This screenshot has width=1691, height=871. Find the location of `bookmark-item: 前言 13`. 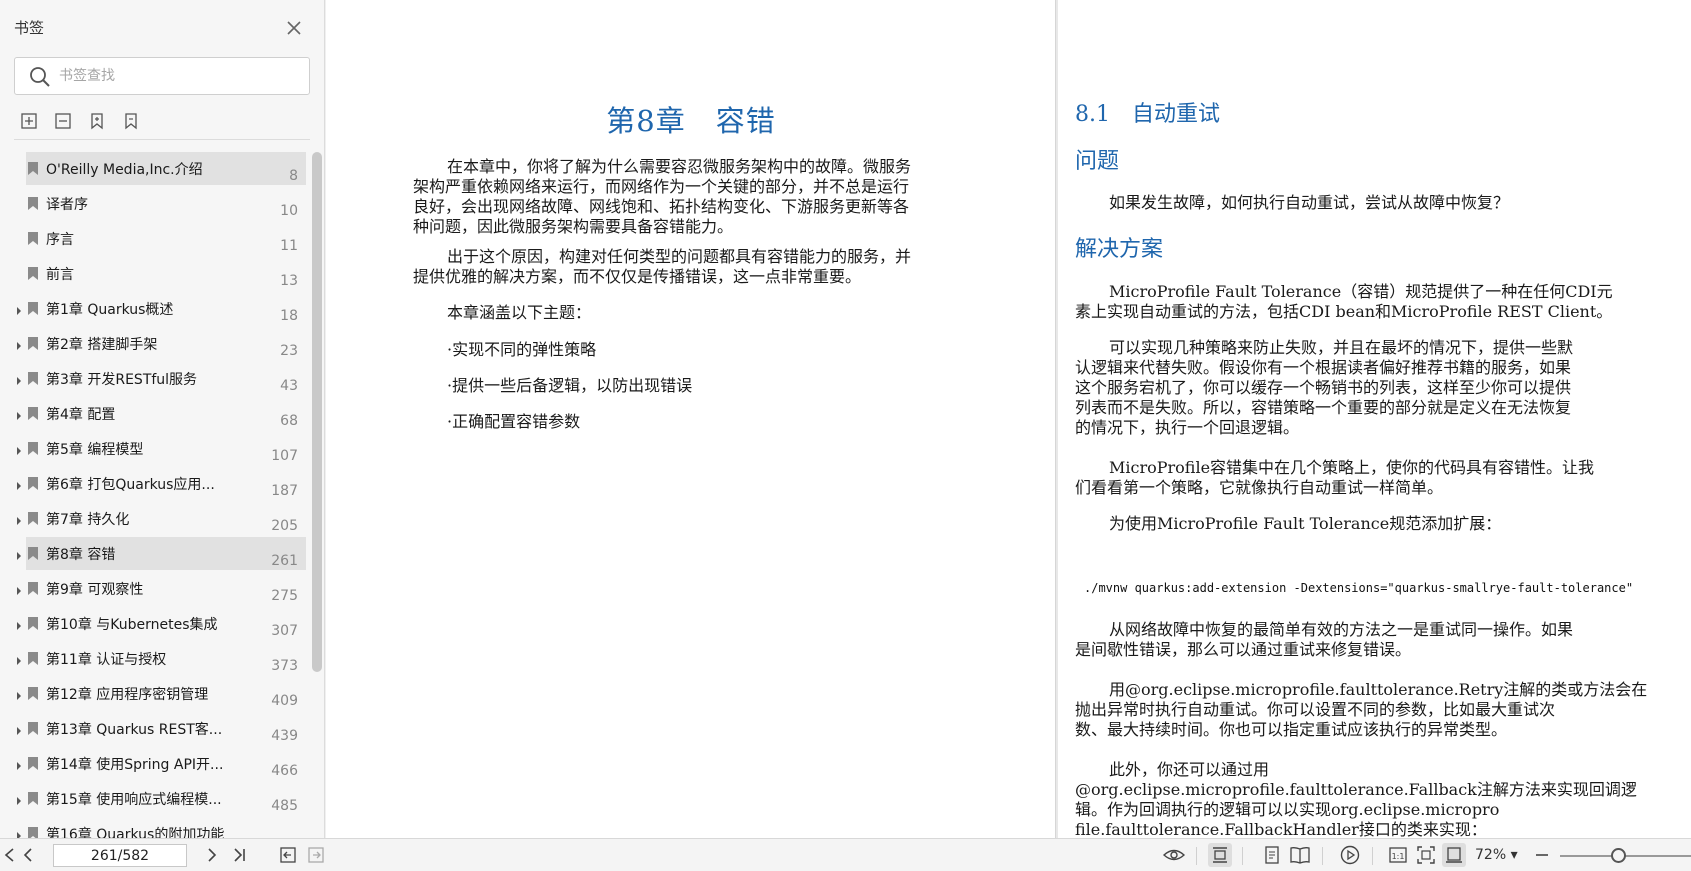

bookmark-item: 前言 13 is located at coordinates (153, 274).